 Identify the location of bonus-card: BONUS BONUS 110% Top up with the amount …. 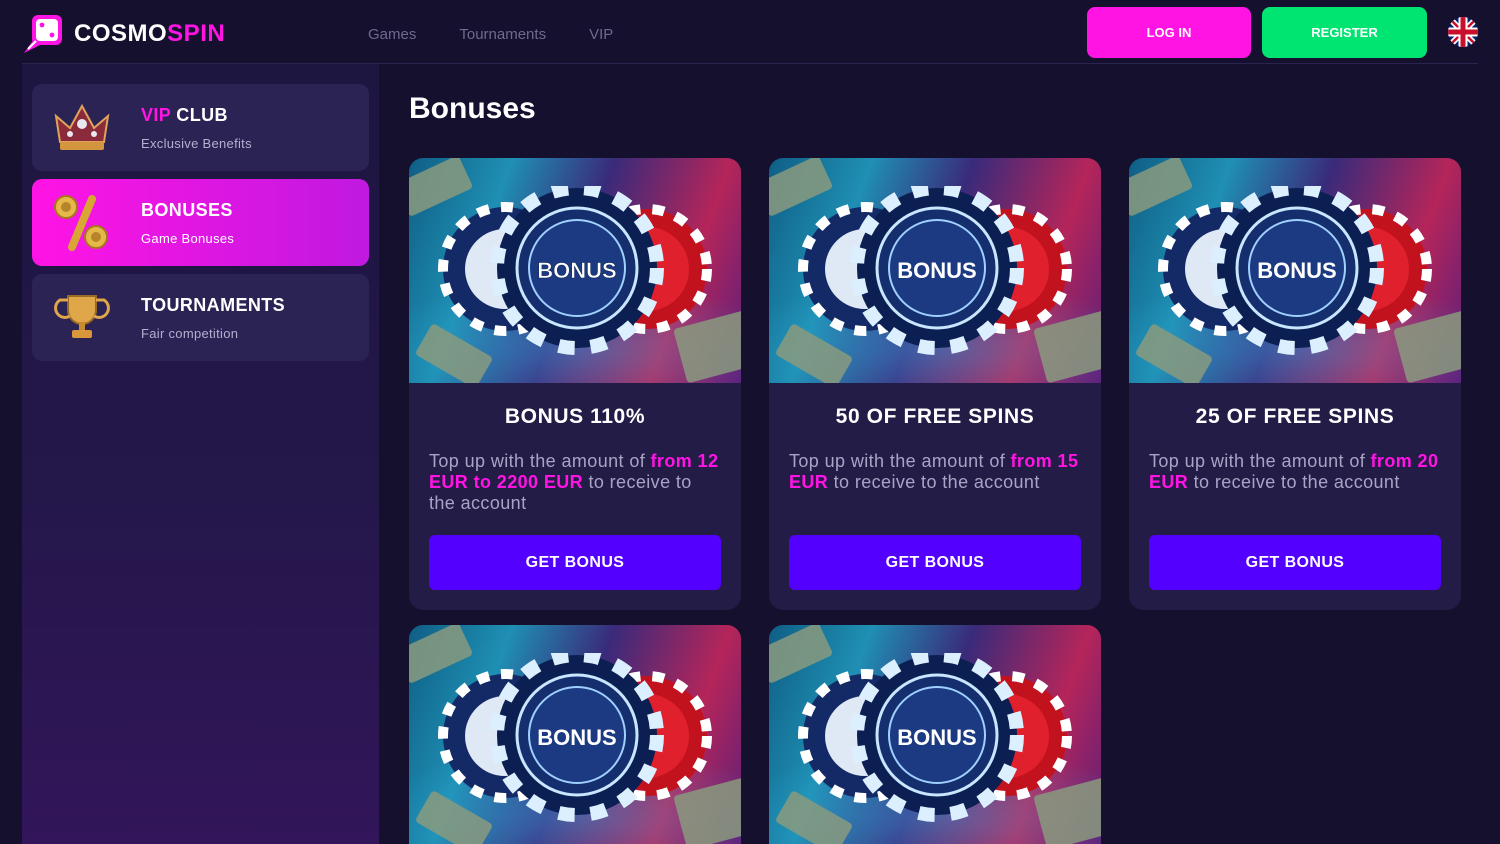
(575, 384).